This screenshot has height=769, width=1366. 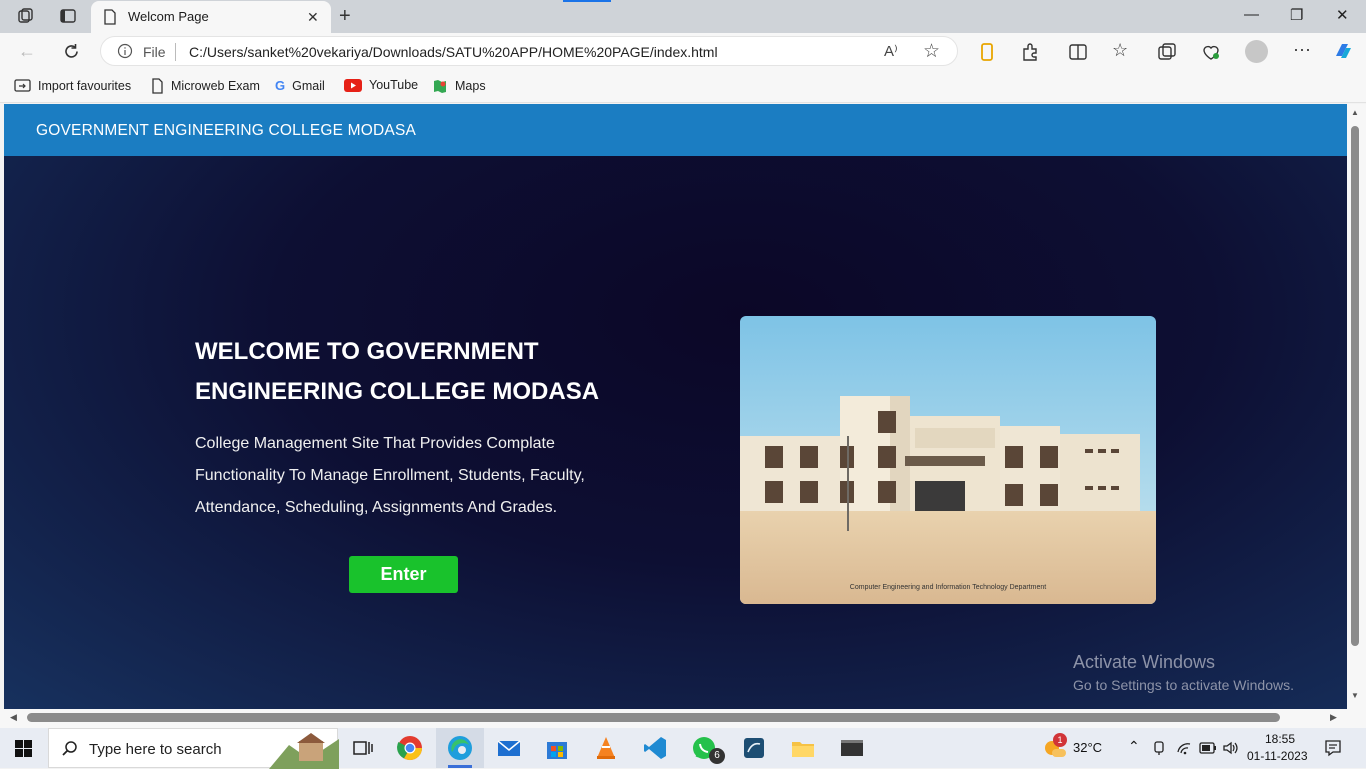 What do you see at coordinates (1184, 748) in the screenshot?
I see `wifi-icon` at bounding box center [1184, 748].